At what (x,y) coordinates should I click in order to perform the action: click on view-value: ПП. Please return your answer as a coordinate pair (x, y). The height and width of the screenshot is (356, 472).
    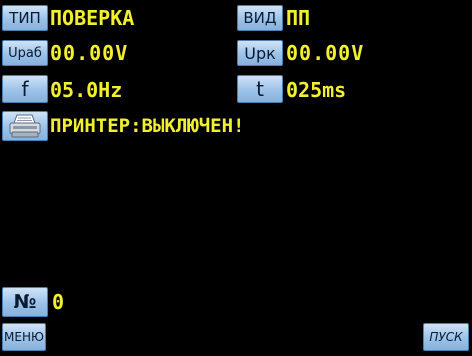
    Looking at the image, I should click on (298, 18).